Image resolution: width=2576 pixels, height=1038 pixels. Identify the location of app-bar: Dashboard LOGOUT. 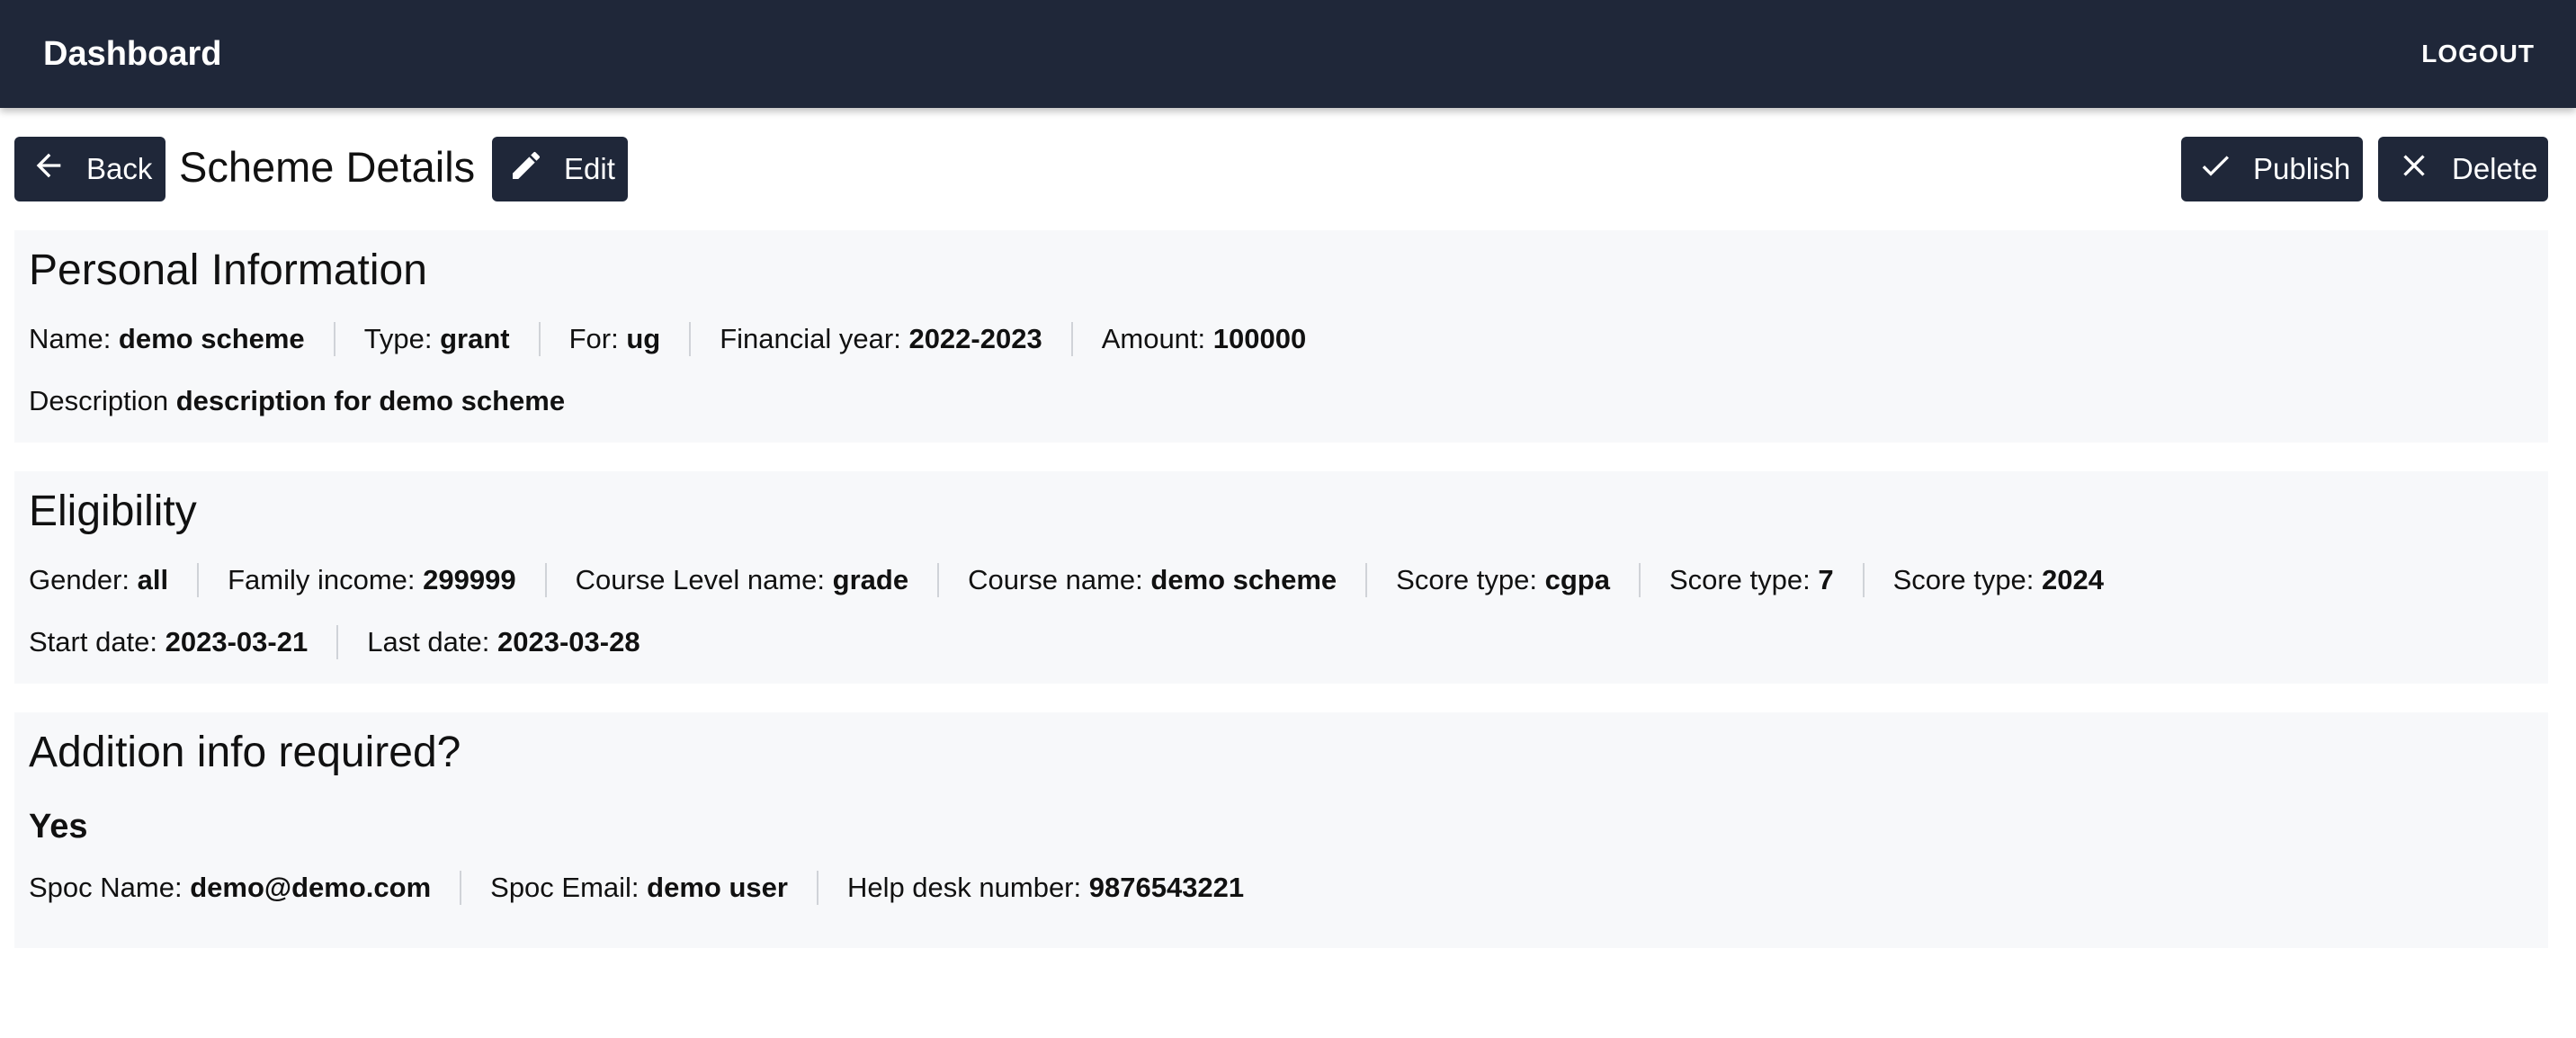
(1288, 54).